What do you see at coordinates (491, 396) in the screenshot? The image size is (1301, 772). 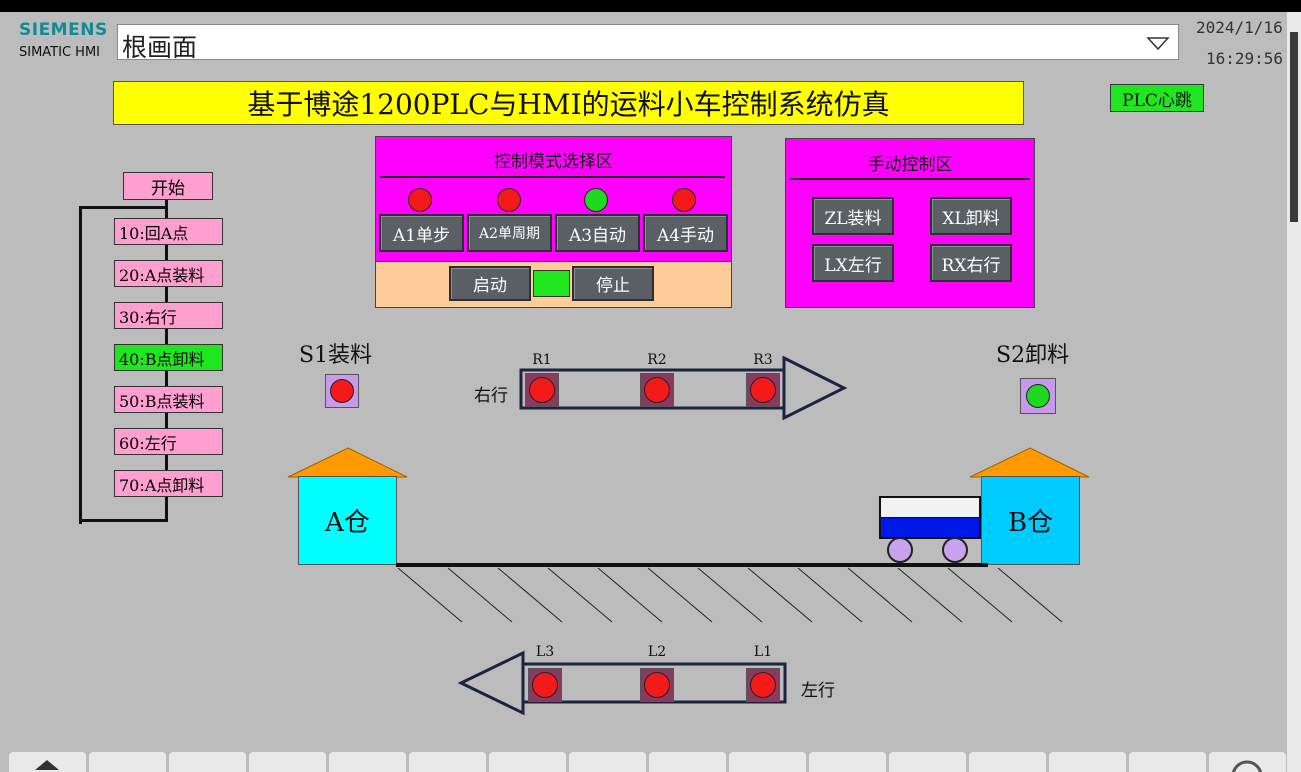 I see `right-track-label: 右行` at bounding box center [491, 396].